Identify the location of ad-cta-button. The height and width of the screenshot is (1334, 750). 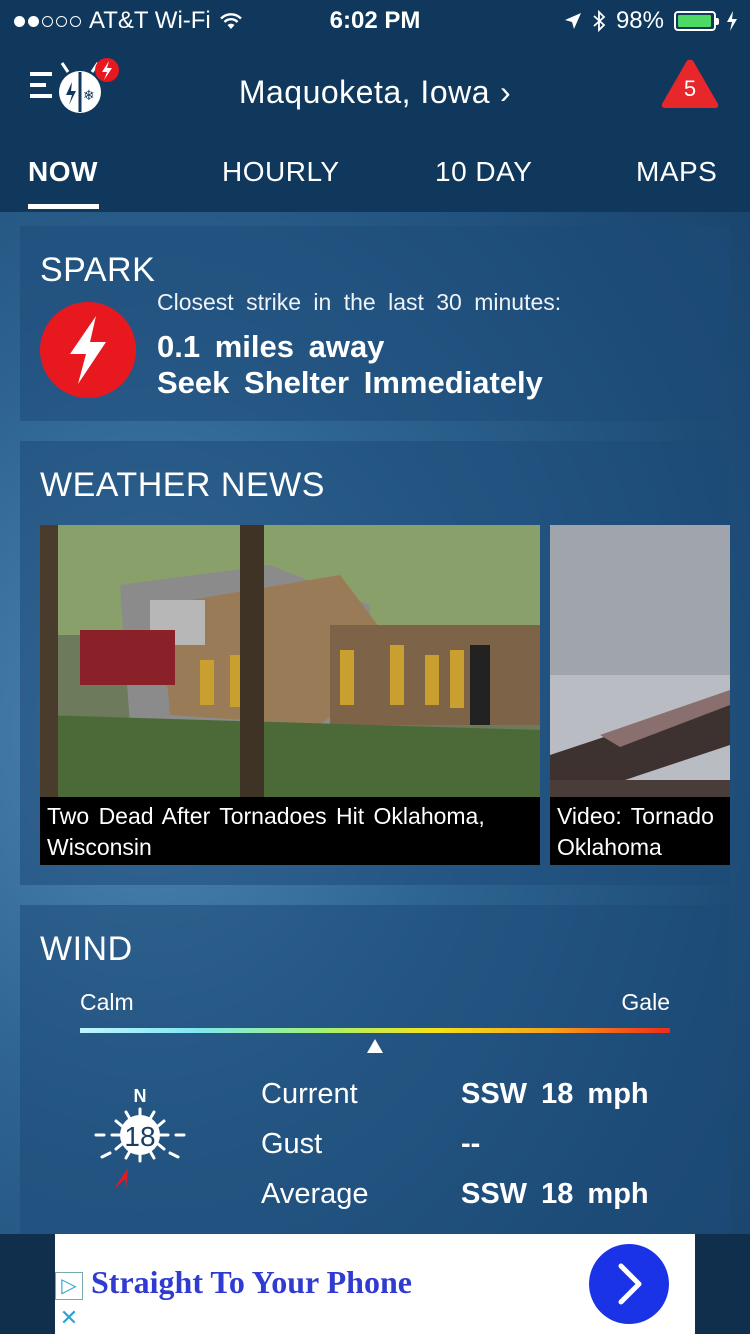
(629, 1284).